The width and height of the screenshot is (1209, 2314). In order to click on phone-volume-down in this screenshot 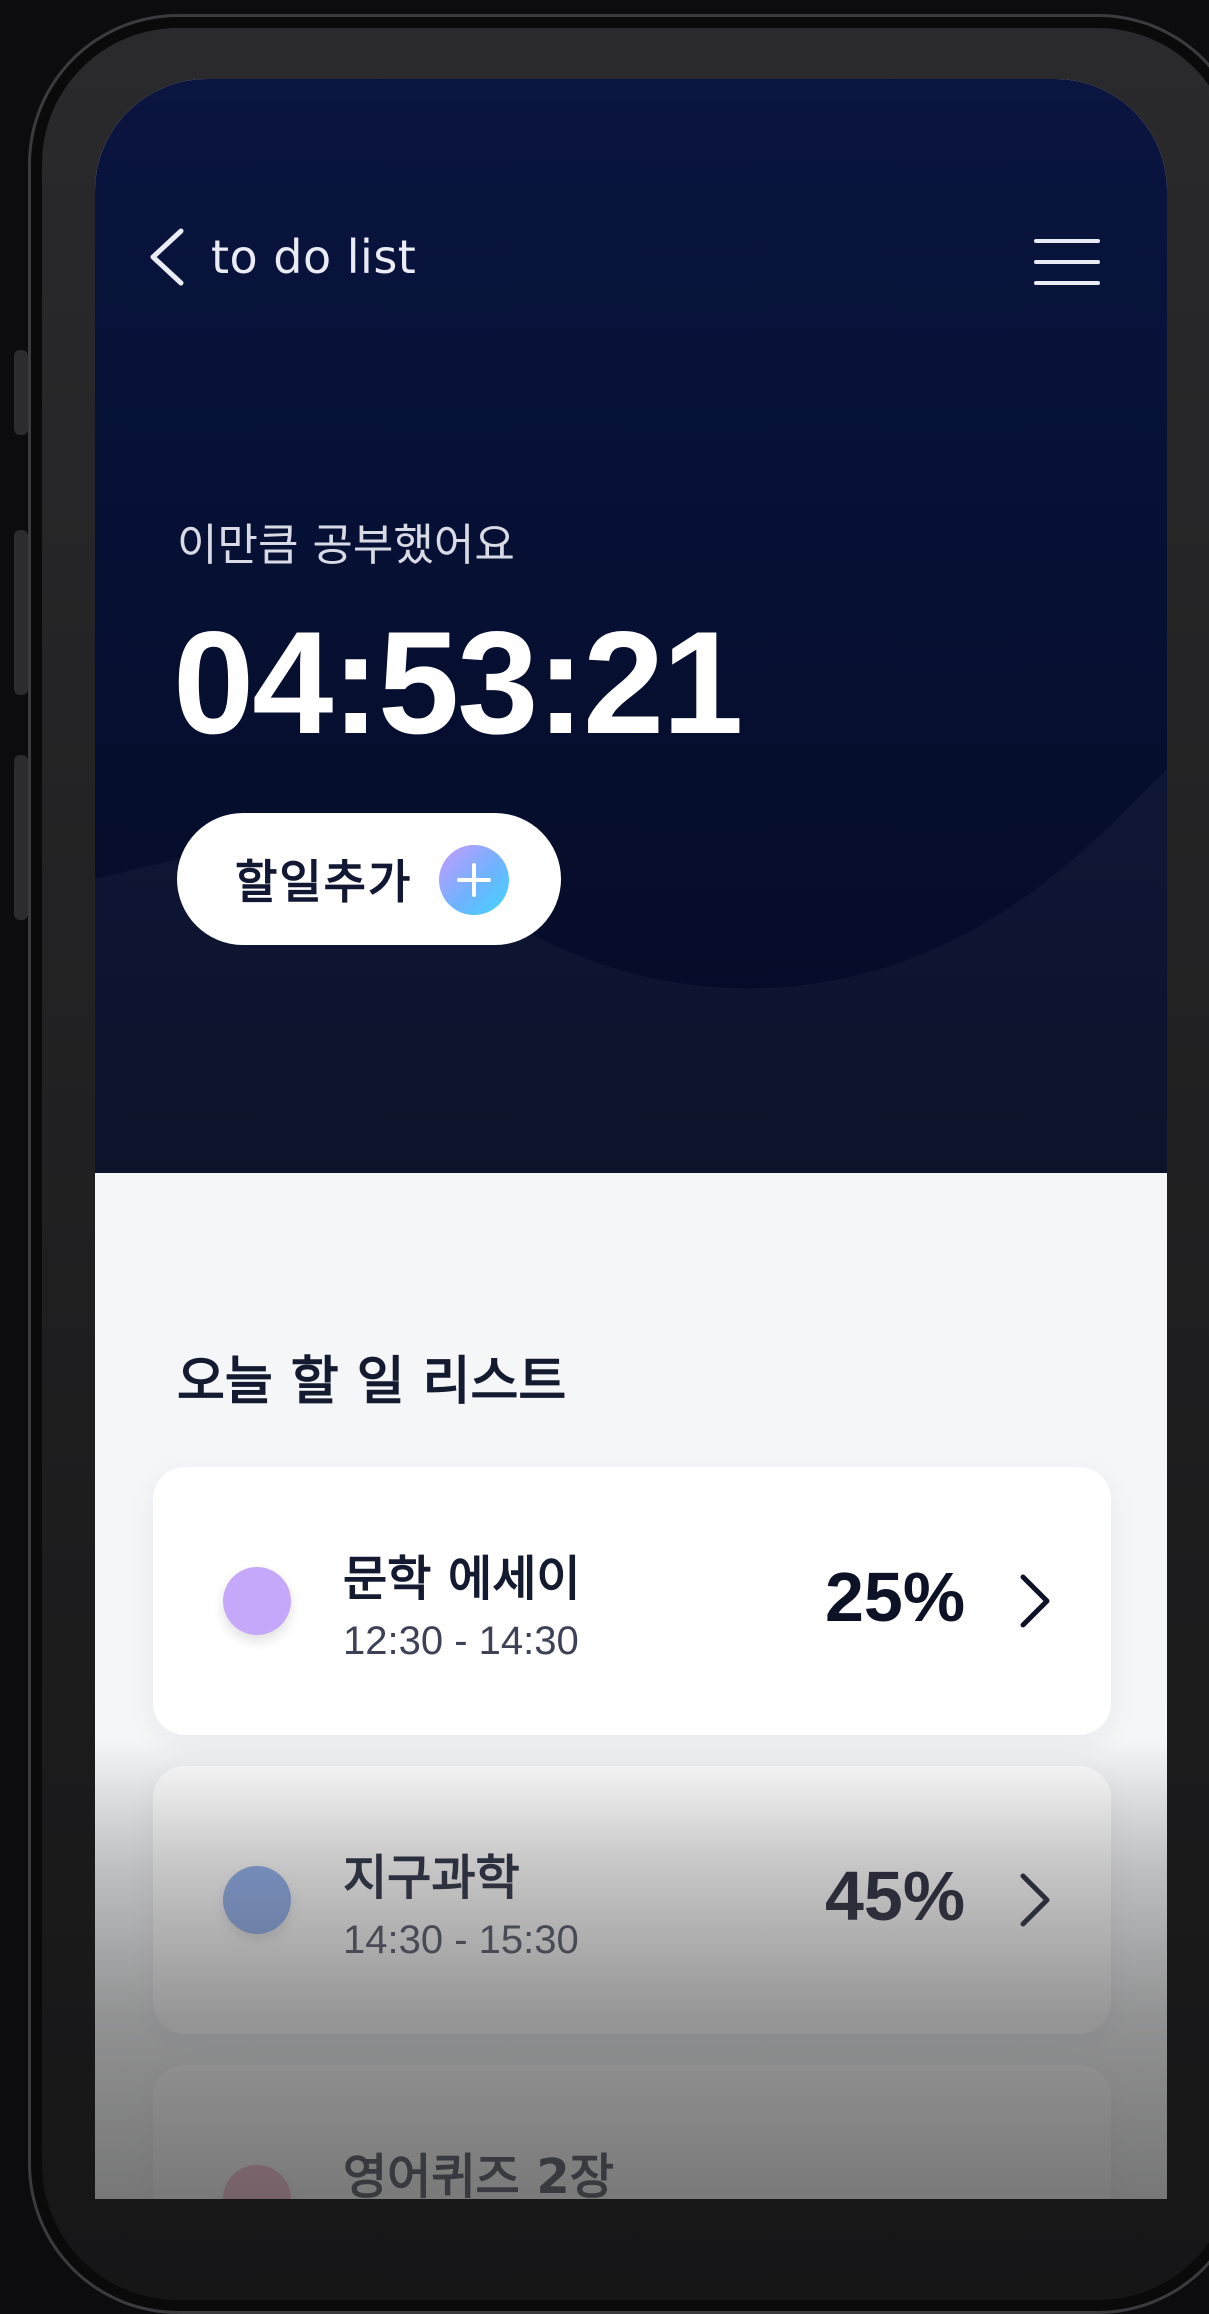, I will do `click(21, 837)`.